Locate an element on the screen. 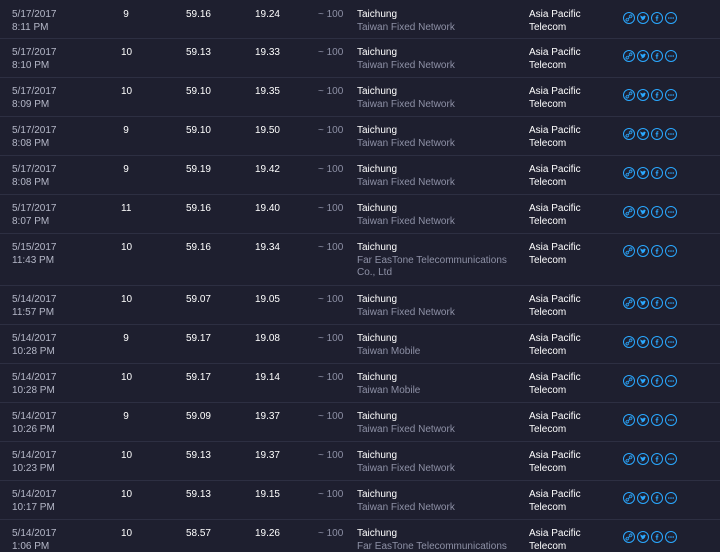 This screenshot has height=552, width=720. result-date: 5/17/2017 is located at coordinates (34, 169).